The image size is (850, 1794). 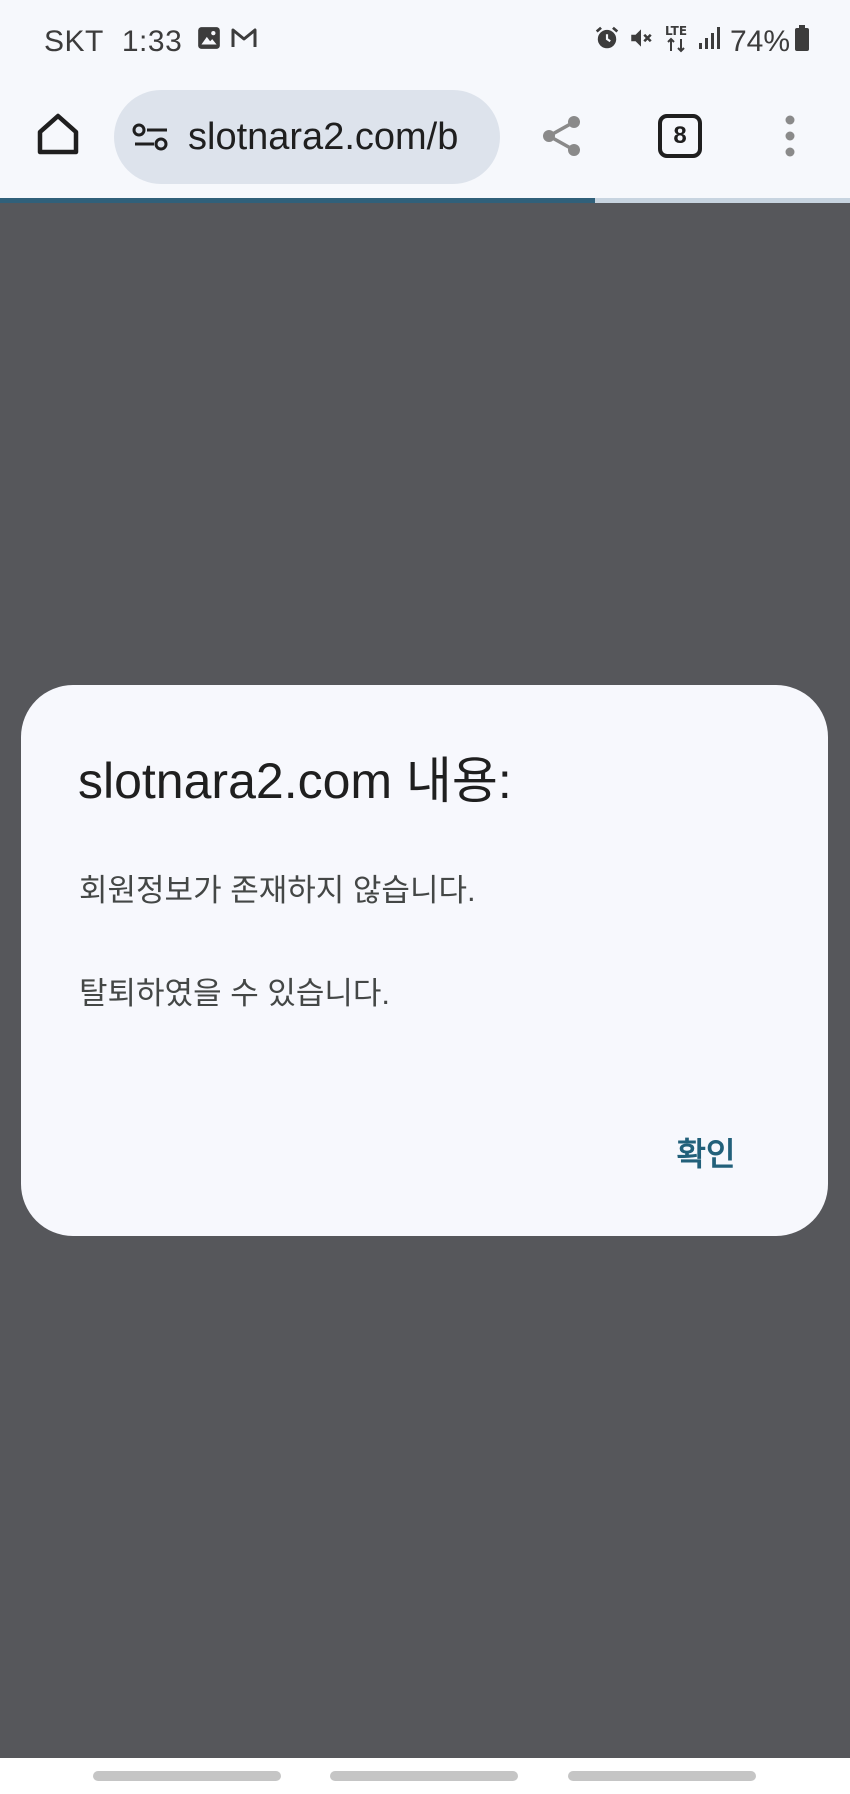 I want to click on alarm-icon, so click(x=607, y=42).